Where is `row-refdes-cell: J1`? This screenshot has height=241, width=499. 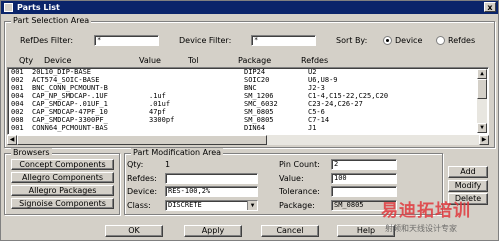
row-refdes-cell: J1 is located at coordinates (312, 128).